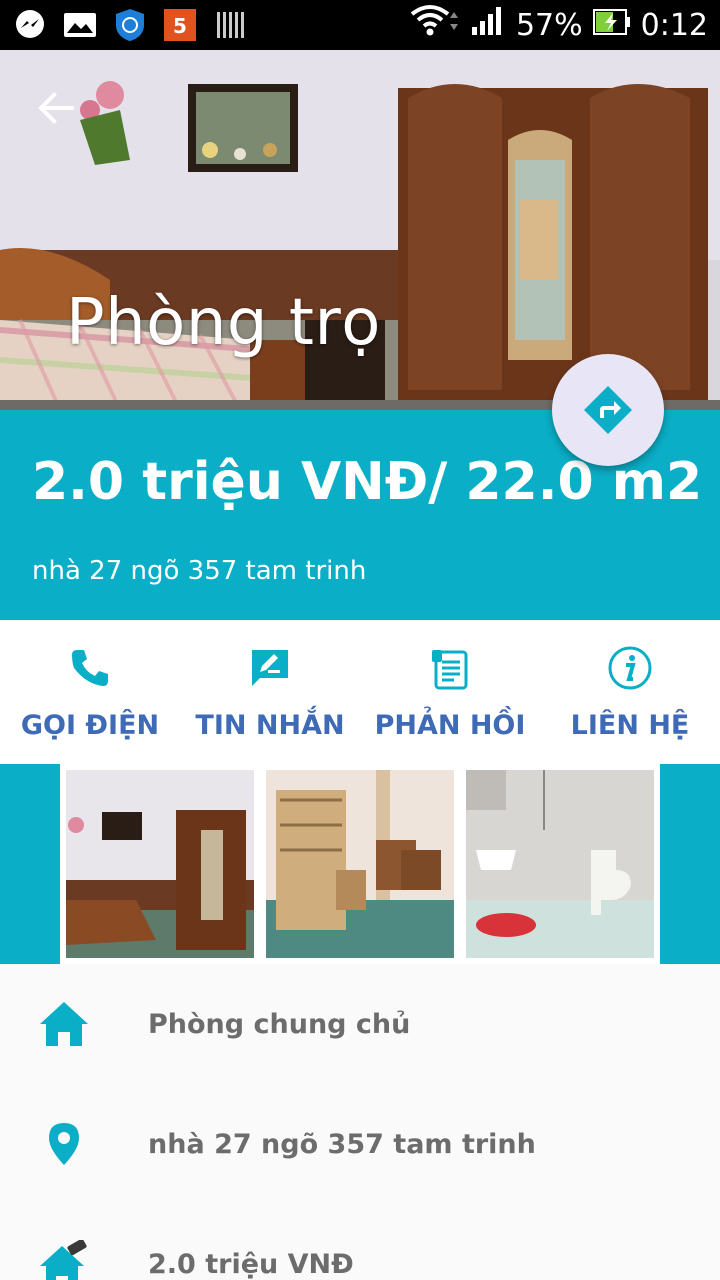 This screenshot has width=720, height=1280. Describe the element at coordinates (488, 25) in the screenshot. I see `signal-icon` at that location.